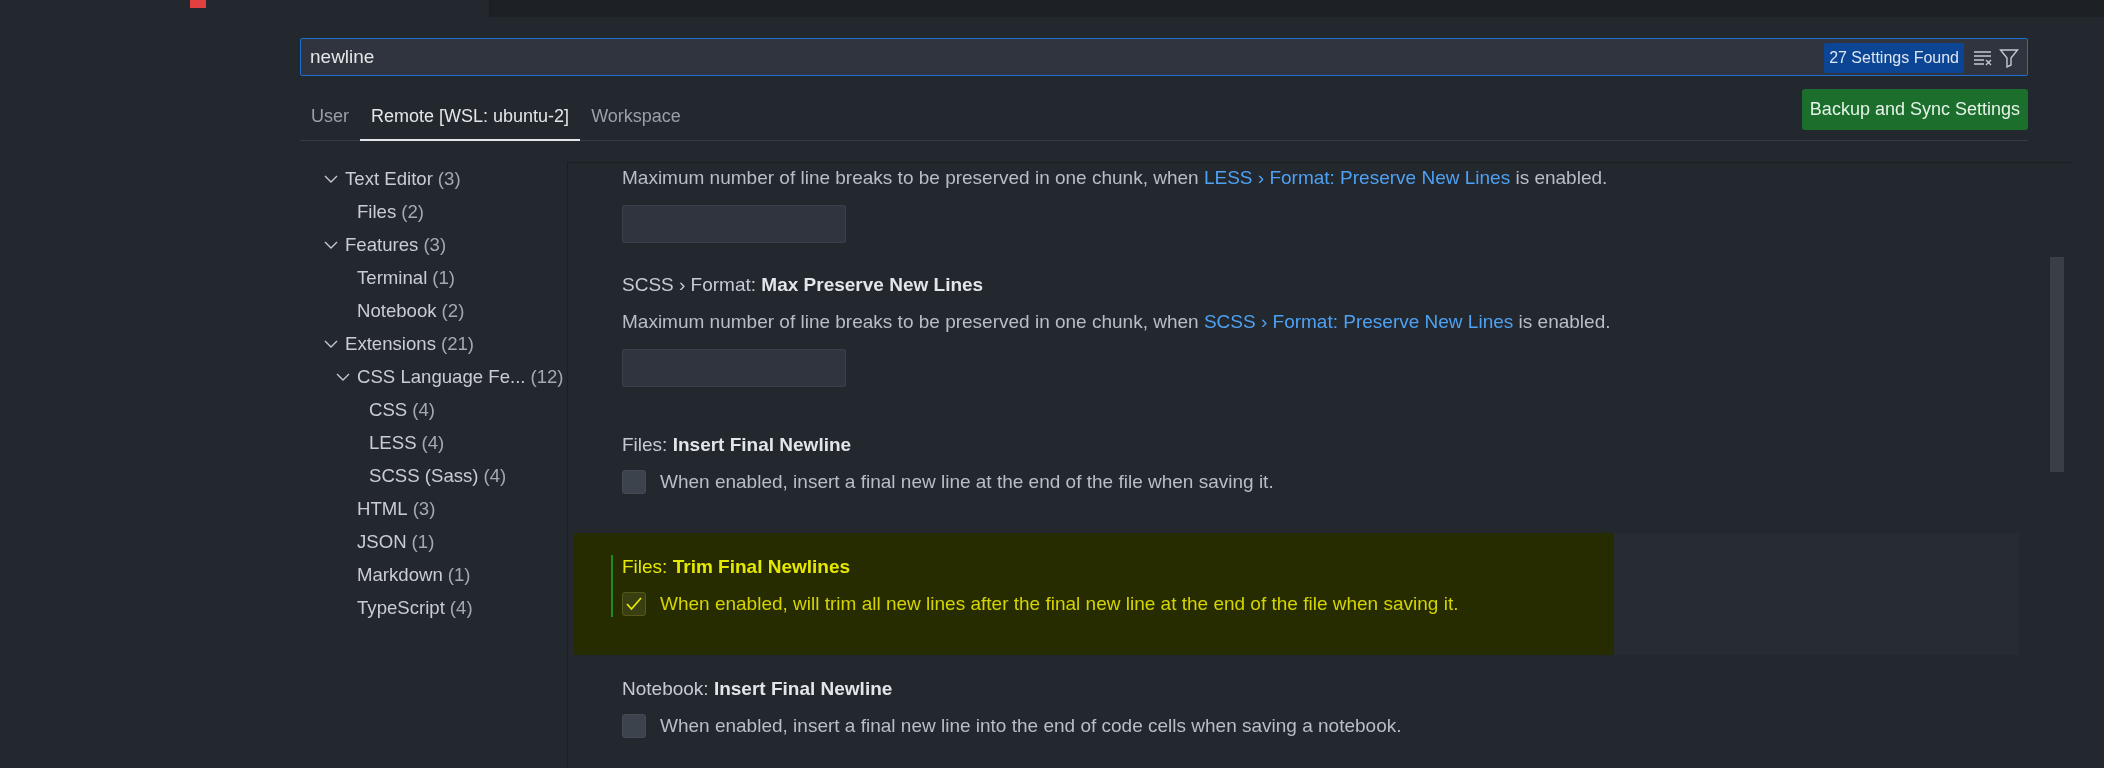  I want to click on tree-item: JSON, so click(382, 541).